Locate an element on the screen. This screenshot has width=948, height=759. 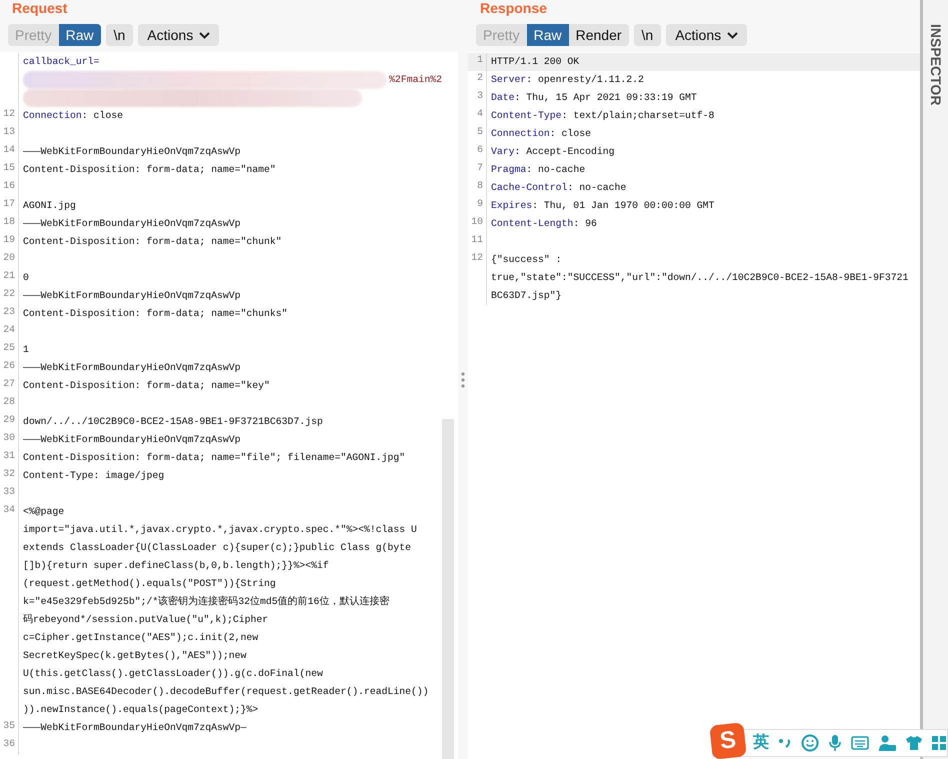
code-line: k="e45e329feb5d925b";/*该密钥为连接密码32位md5值的前16位，默认连接密 is located at coordinates (206, 601).